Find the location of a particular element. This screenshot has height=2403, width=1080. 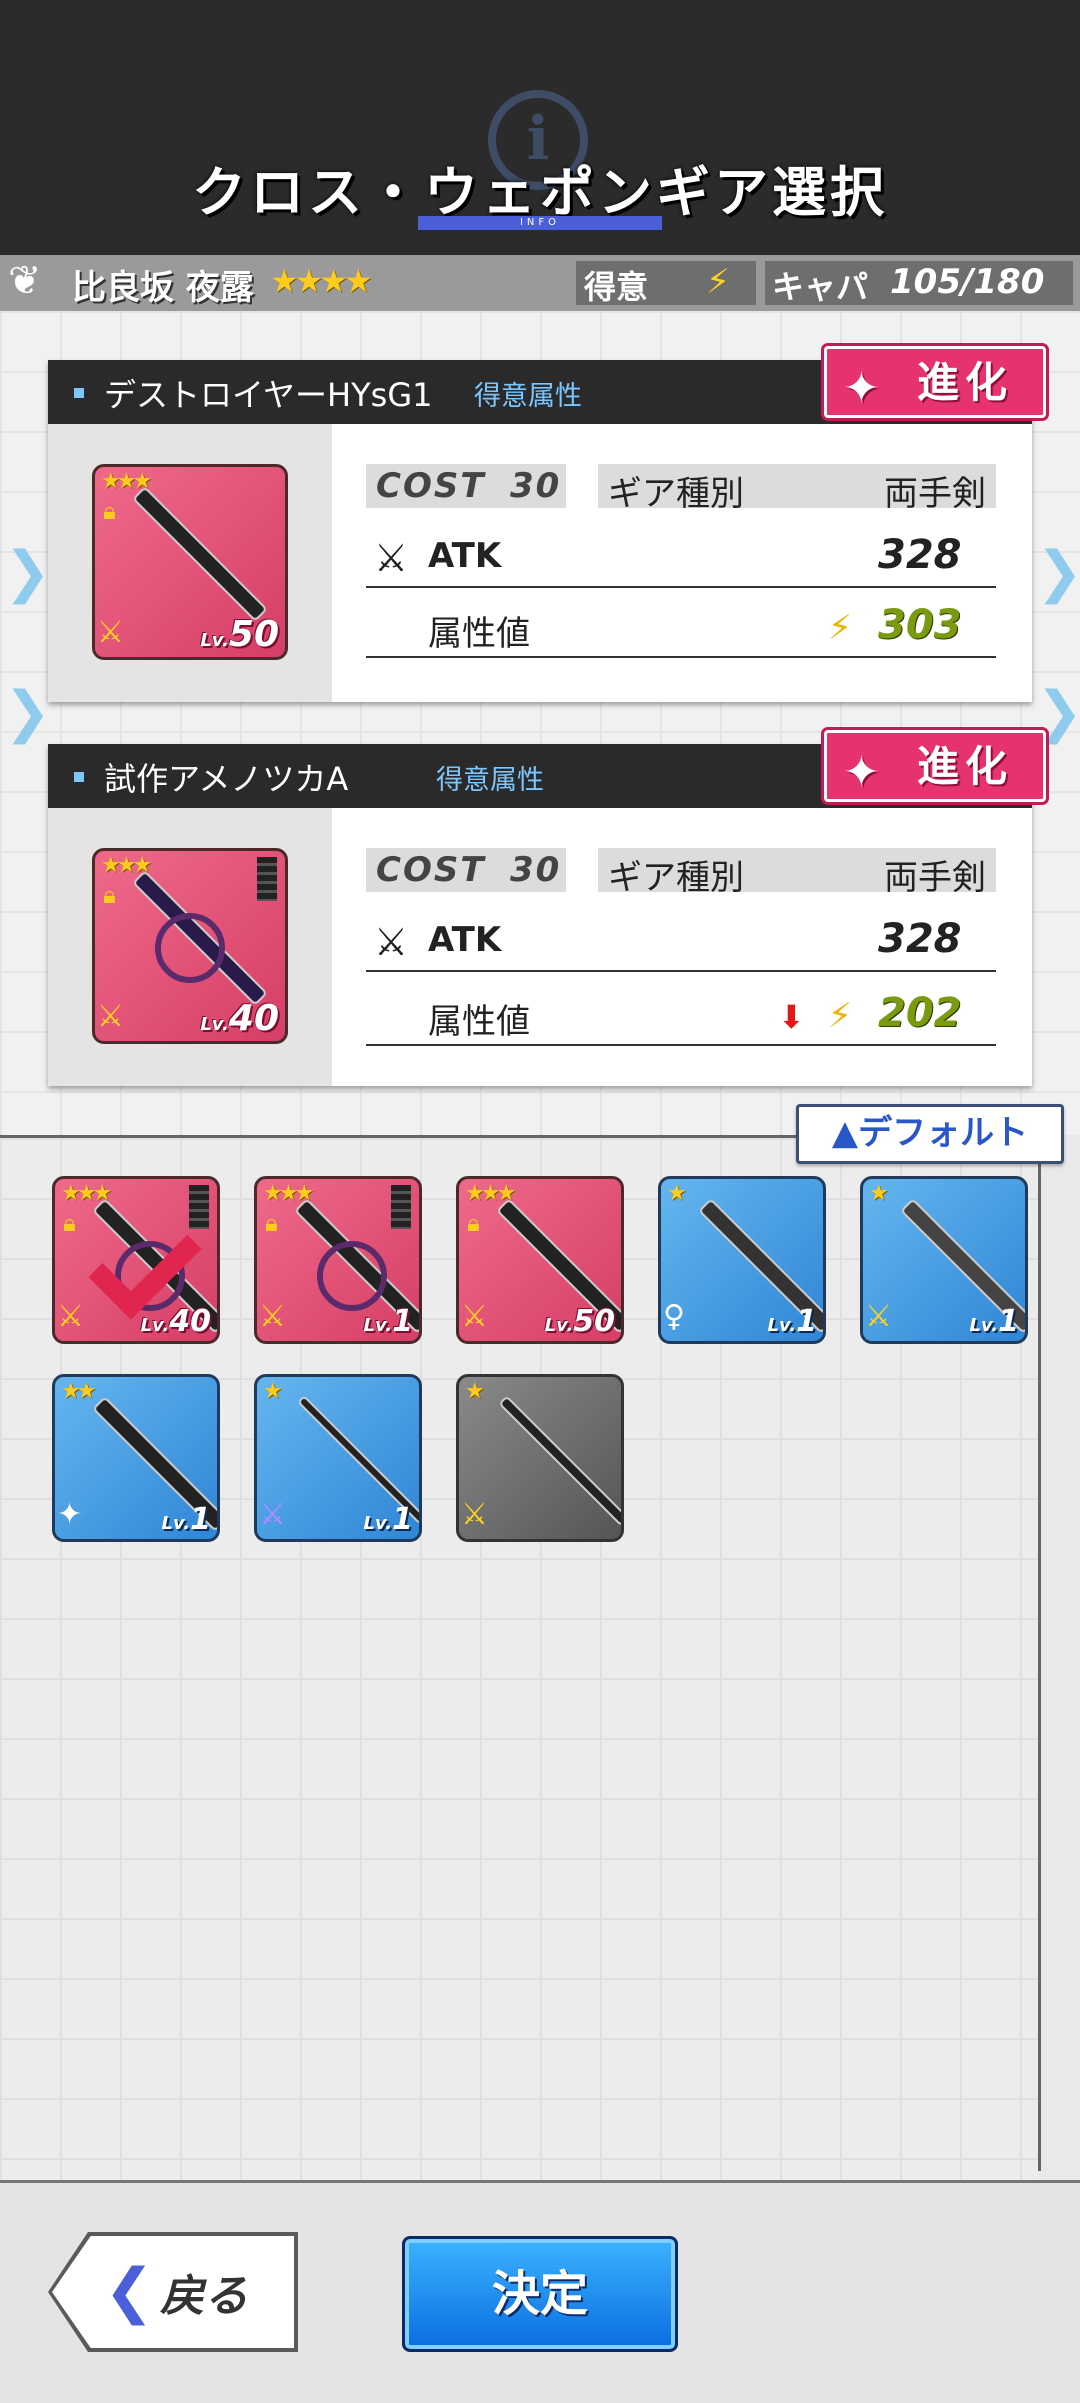

decrease-arrow-icon: ⬇ is located at coordinates (791, 1017).